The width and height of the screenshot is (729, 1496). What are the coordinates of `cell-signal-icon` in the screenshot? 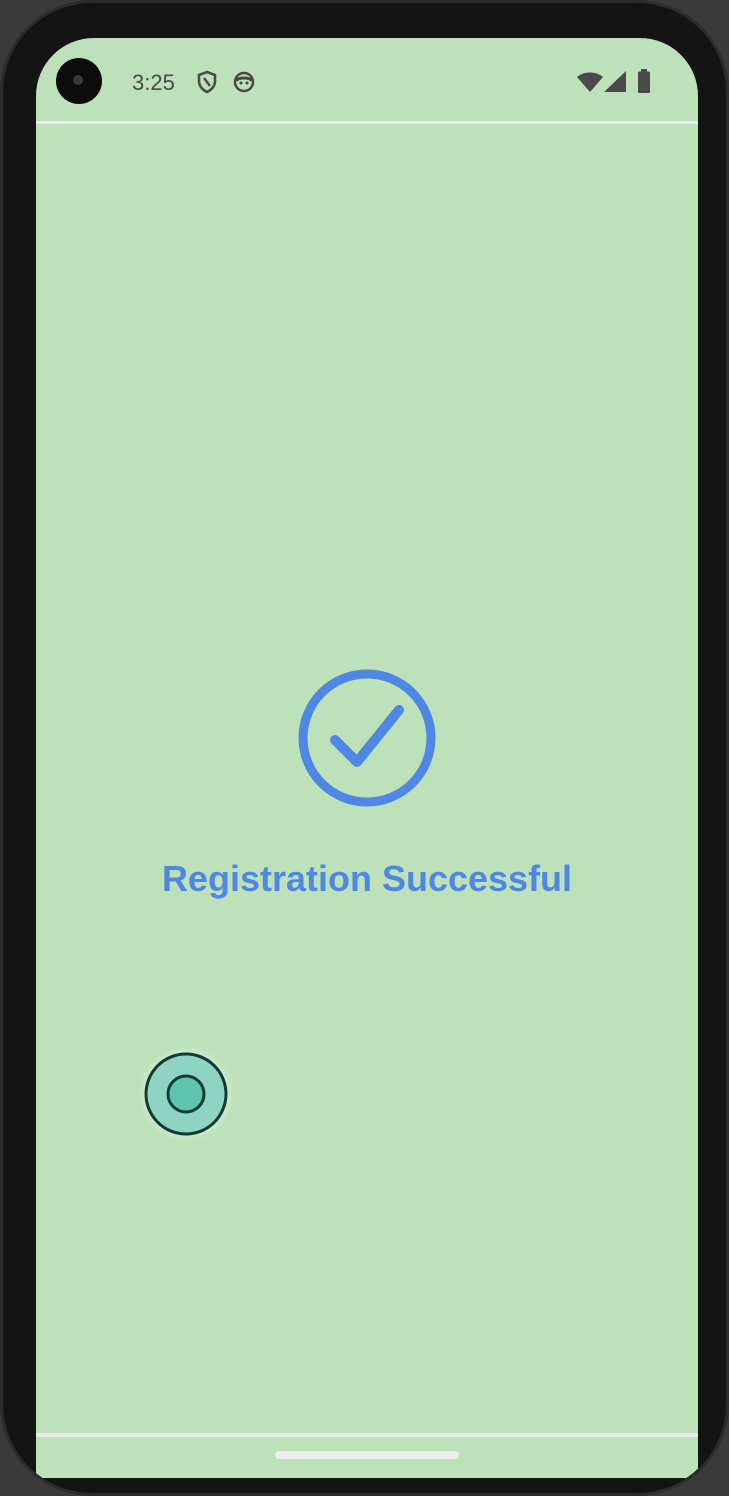 It's located at (615, 81).